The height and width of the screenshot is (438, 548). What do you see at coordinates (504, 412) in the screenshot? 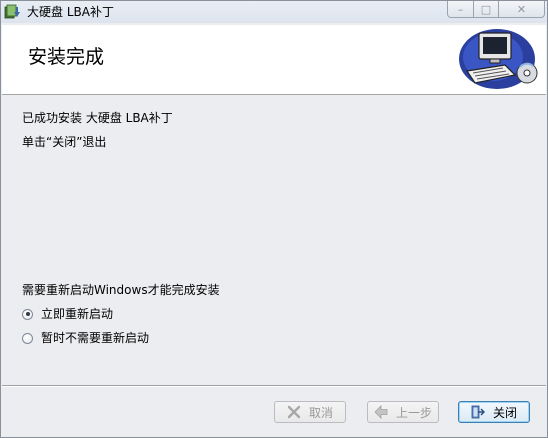
I see `close-label: 关闭` at bounding box center [504, 412].